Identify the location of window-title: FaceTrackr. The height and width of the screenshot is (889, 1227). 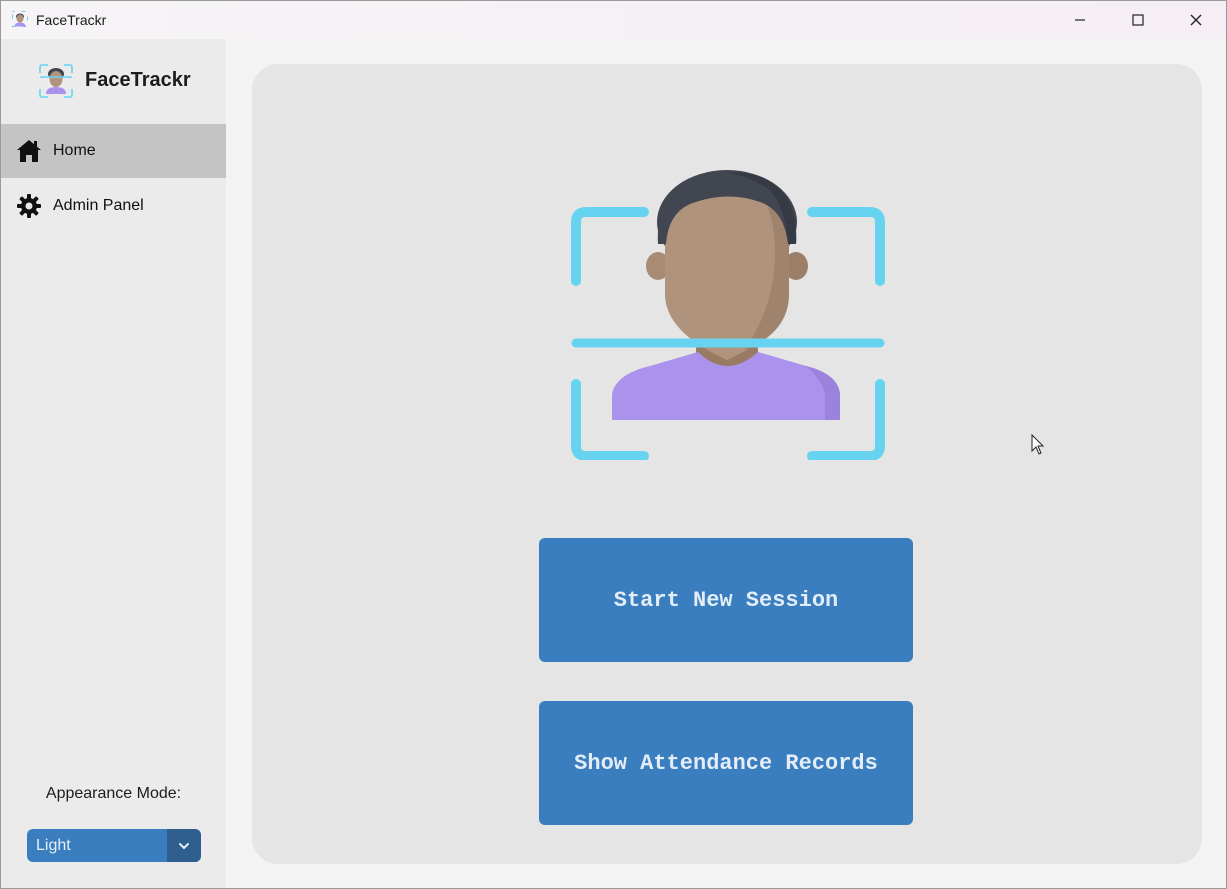
(71, 20).